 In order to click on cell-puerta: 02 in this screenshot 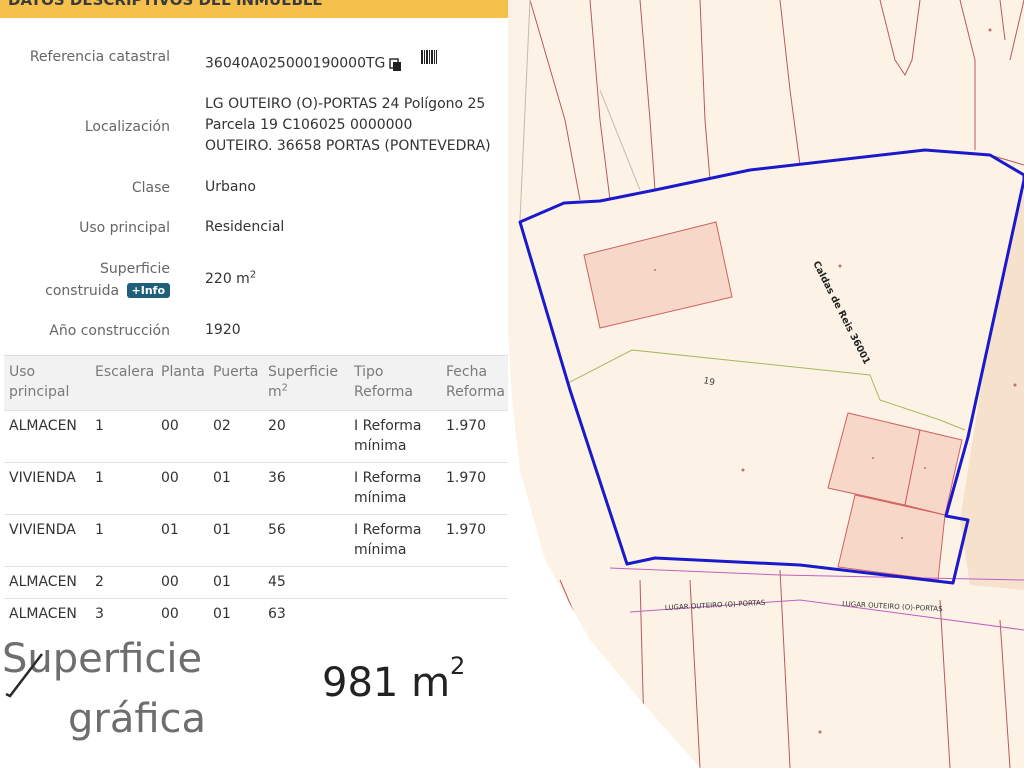, I will do `click(235, 436)`.